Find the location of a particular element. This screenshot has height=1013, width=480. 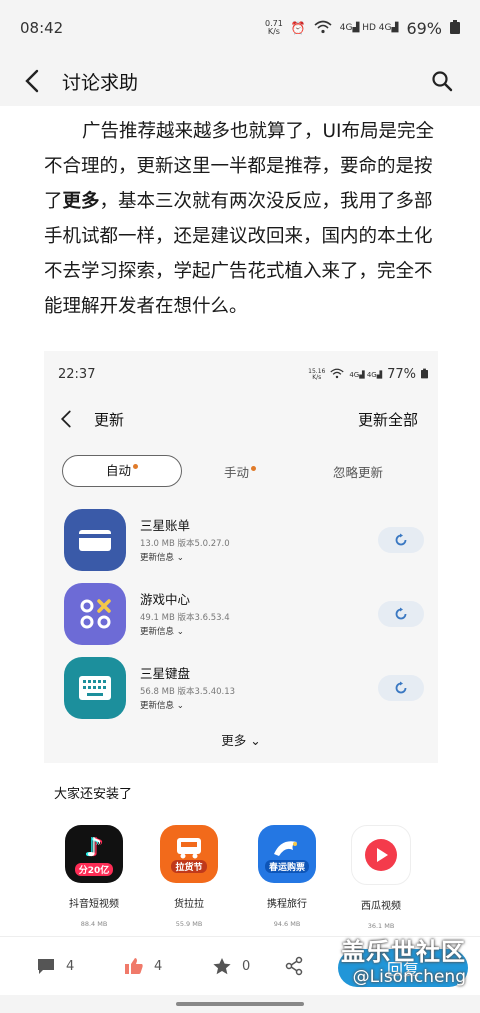

recommend-size: 94.6 MB is located at coordinates (287, 924).